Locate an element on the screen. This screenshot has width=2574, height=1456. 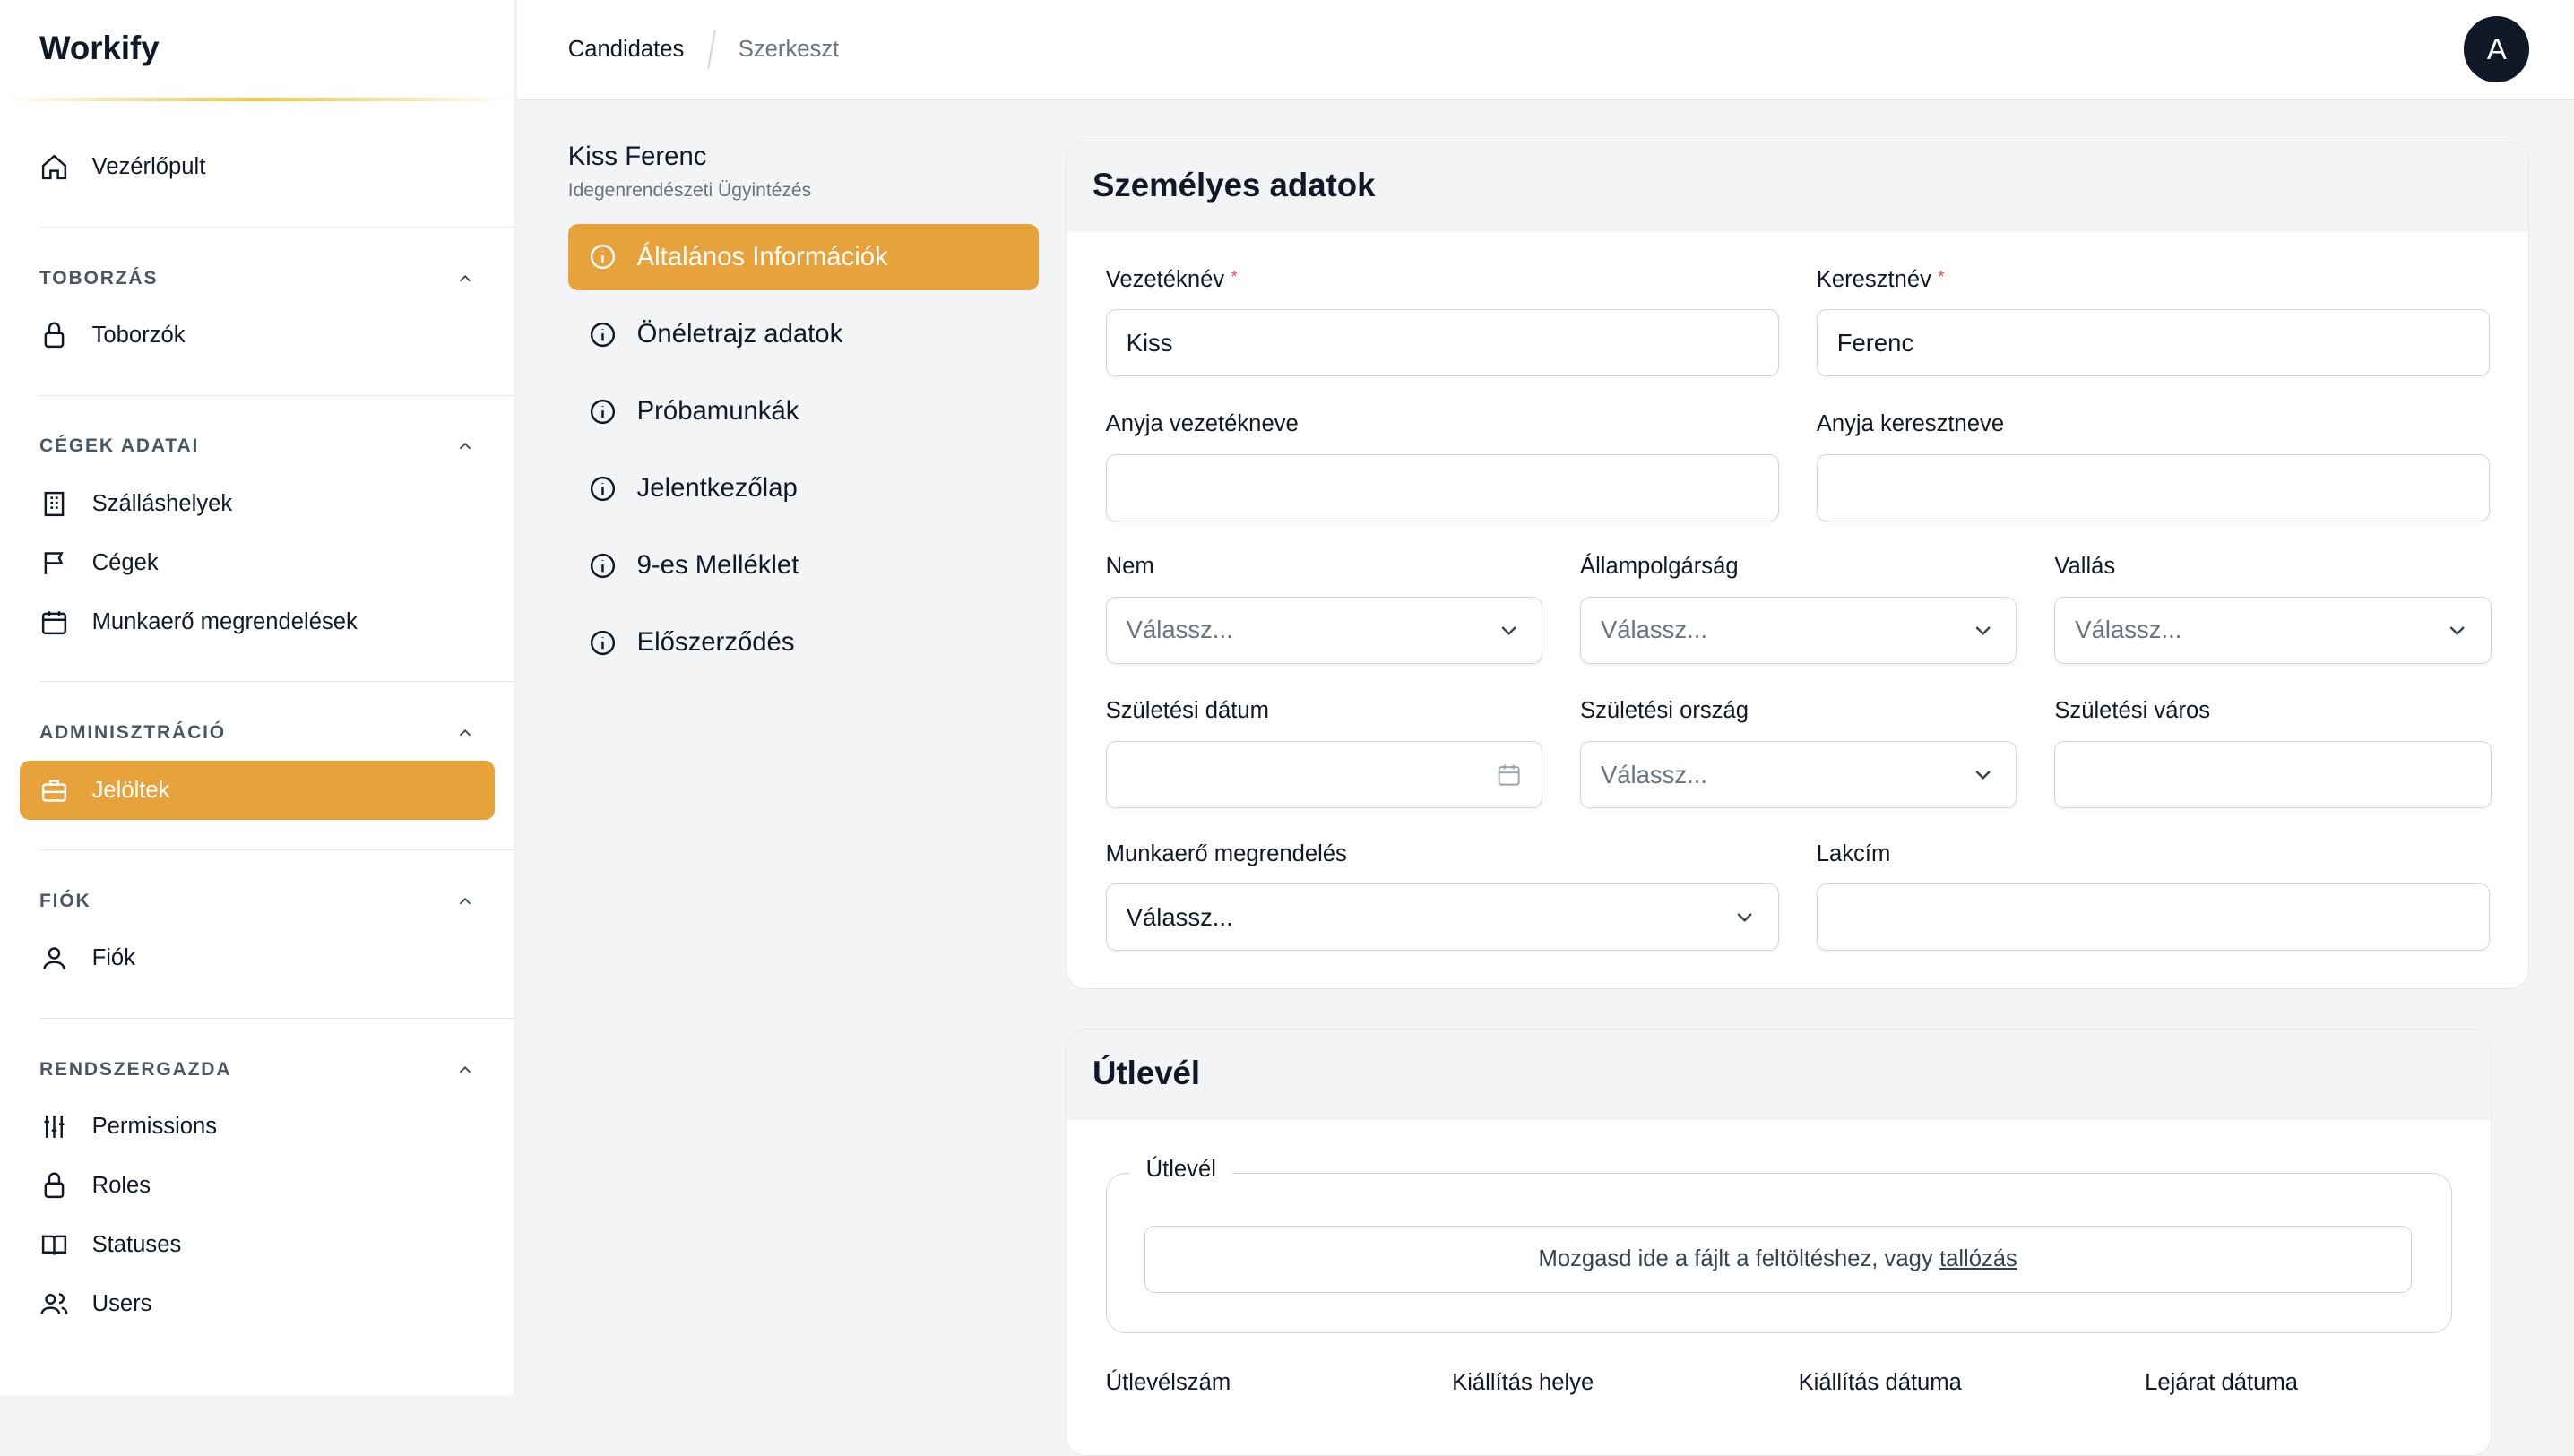
sidebar-item: Permissions is located at coordinates (257, 1127).